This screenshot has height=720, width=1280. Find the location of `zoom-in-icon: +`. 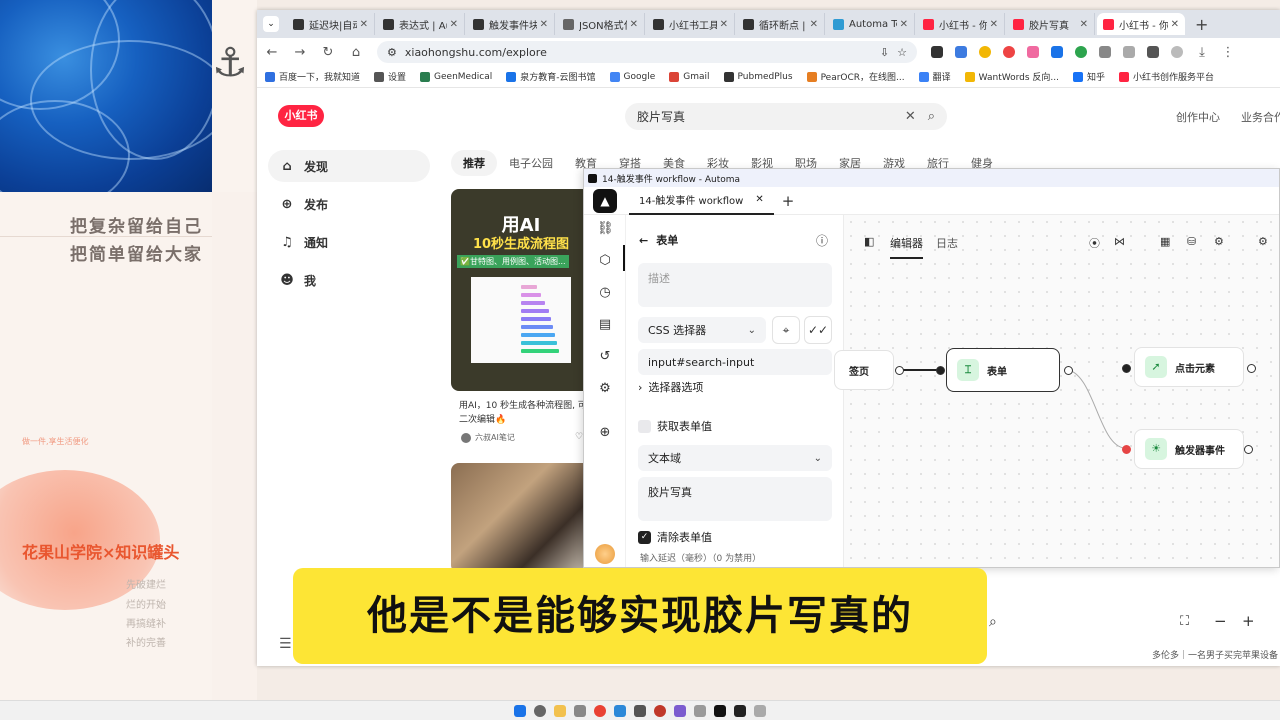

zoom-in-icon: + is located at coordinates (1248, 621).